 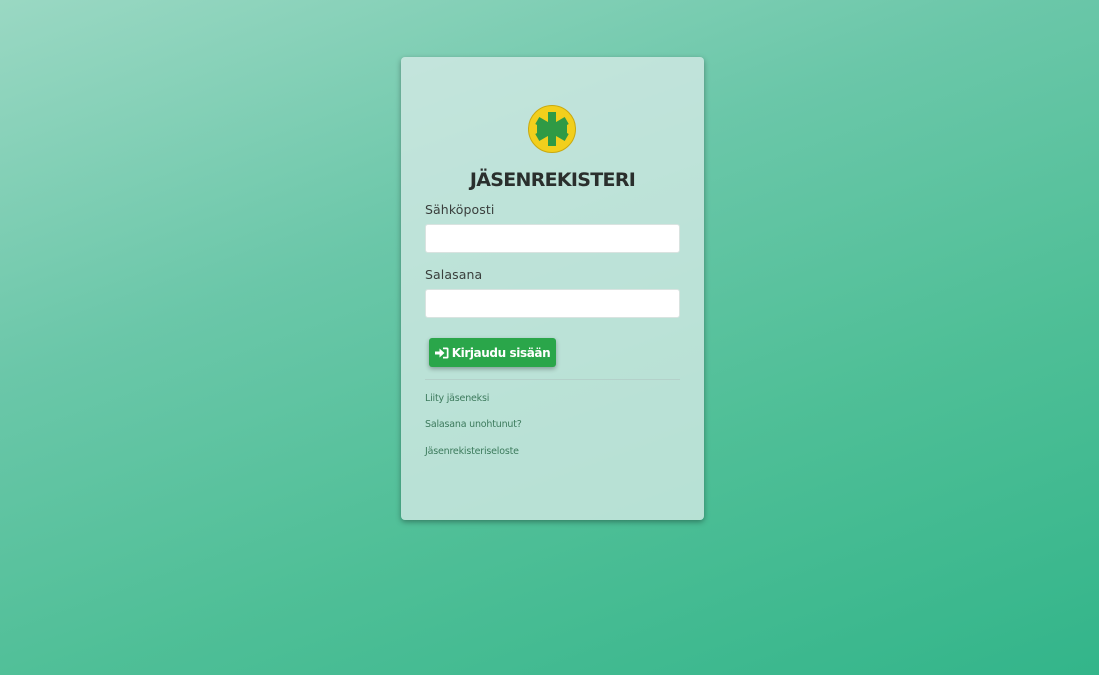 I want to click on email-label: Sähköposti, so click(x=460, y=209).